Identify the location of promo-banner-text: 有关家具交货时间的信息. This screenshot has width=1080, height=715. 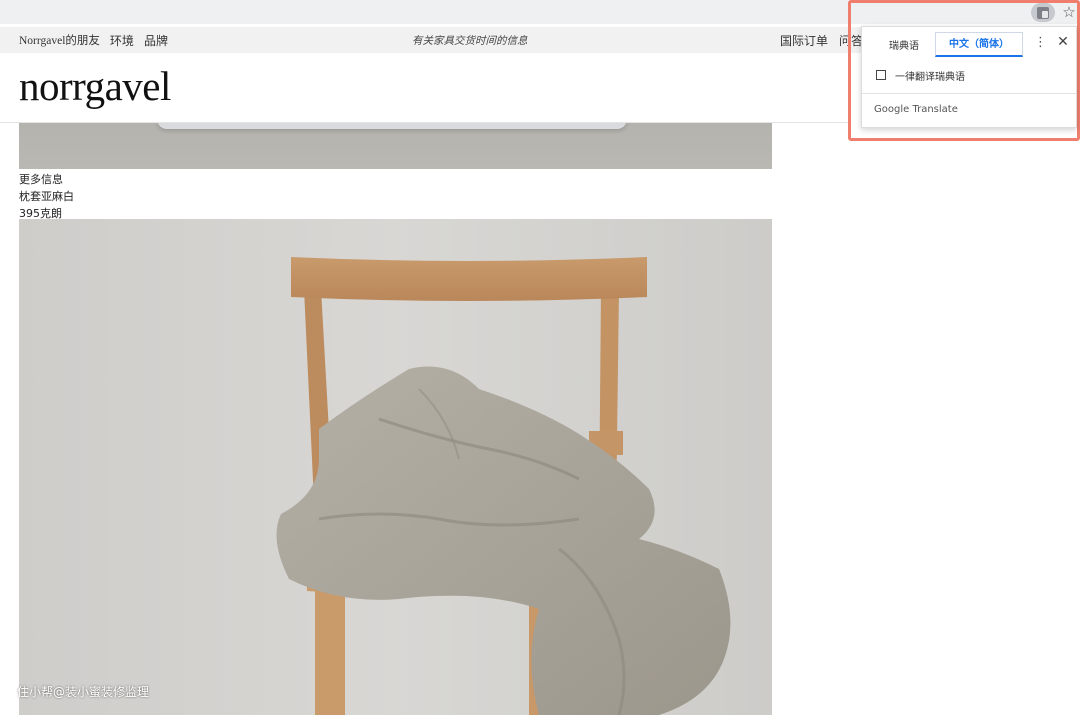
(470, 40).